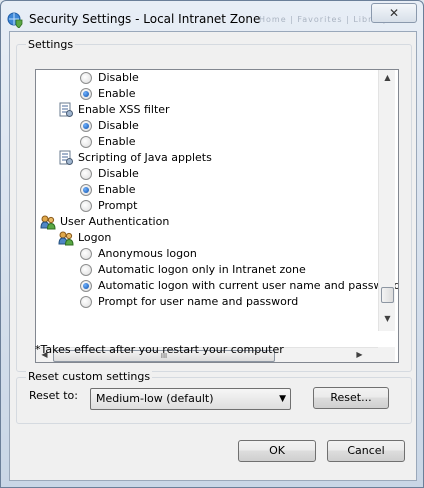 The height and width of the screenshot is (488, 424). I want to click on radio-option-label: Anonymous logon, so click(147, 253).